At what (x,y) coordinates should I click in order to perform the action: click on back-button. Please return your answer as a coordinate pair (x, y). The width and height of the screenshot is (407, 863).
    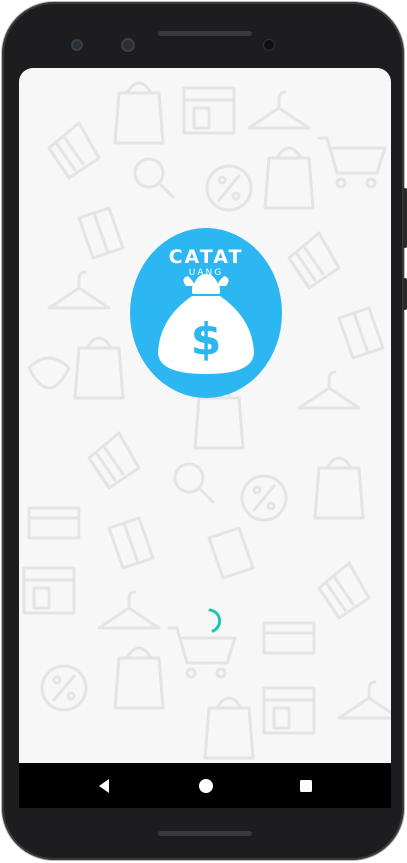
    Looking at the image, I should click on (104, 785).